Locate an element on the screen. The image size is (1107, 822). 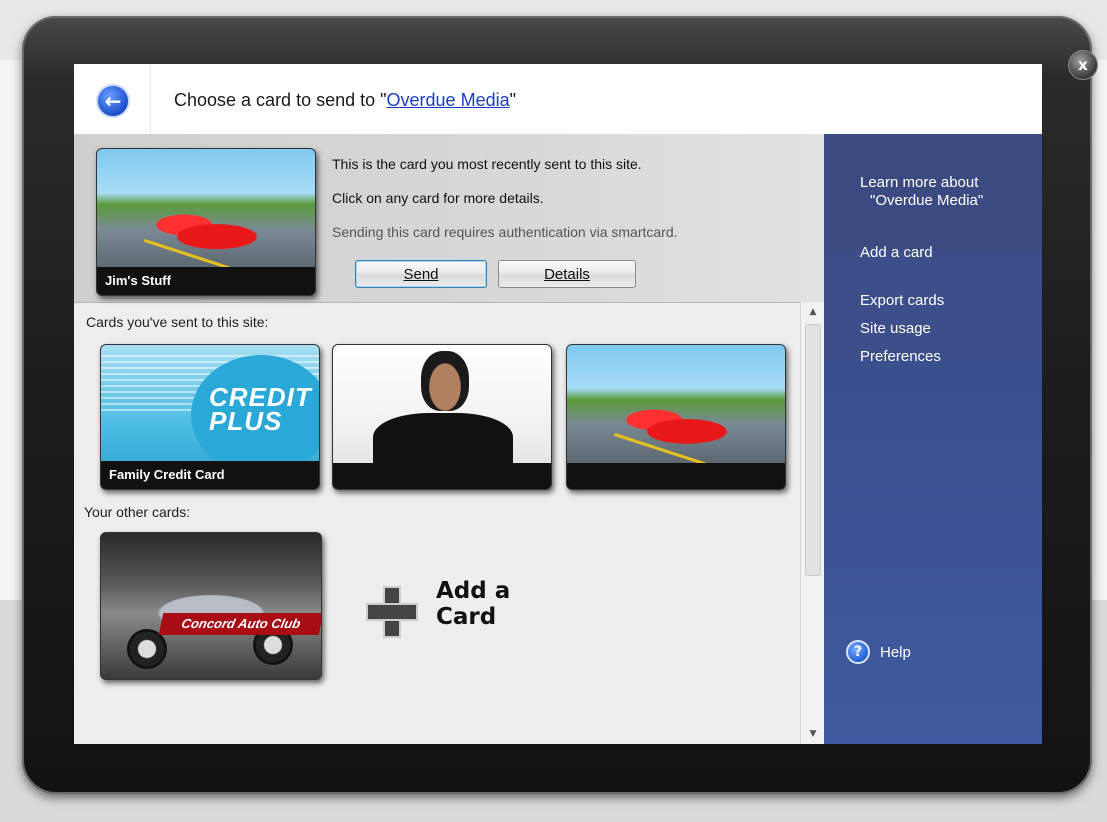
card-label: Family Credit Card is located at coordinates (210, 475).